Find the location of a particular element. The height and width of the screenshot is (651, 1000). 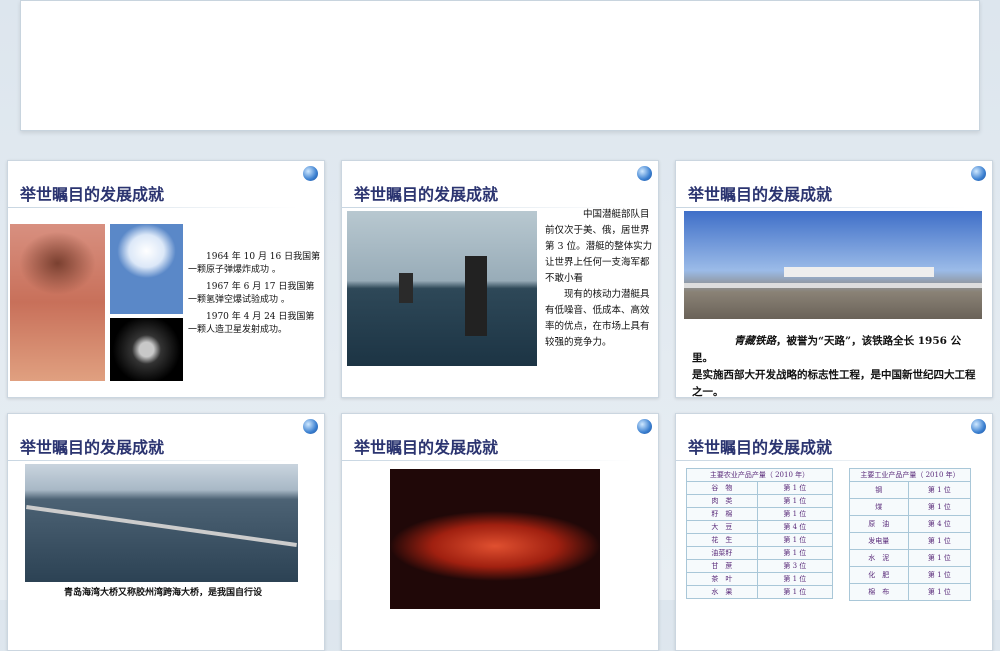

table-row: 钢第 1 位 is located at coordinates (910, 490).